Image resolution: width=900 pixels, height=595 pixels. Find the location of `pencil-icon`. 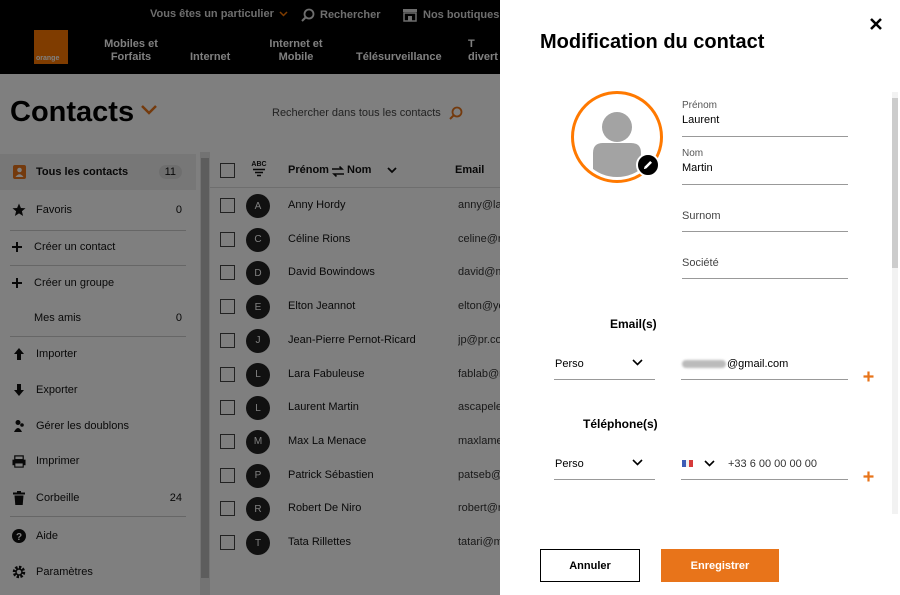

pencil-icon is located at coordinates (648, 165).